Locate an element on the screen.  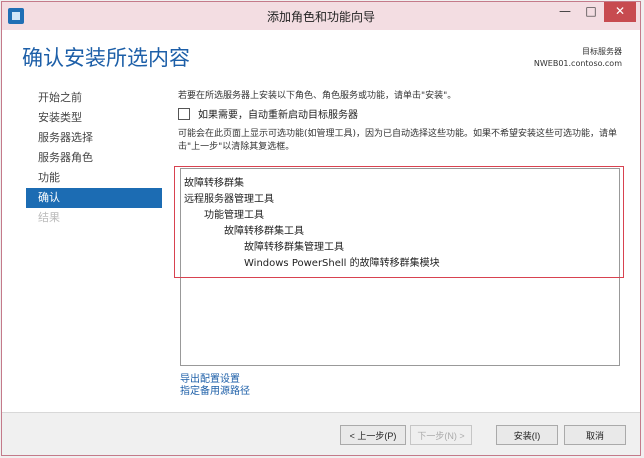
step-server-selection: 服务器选择 is located at coordinates (94, 138).